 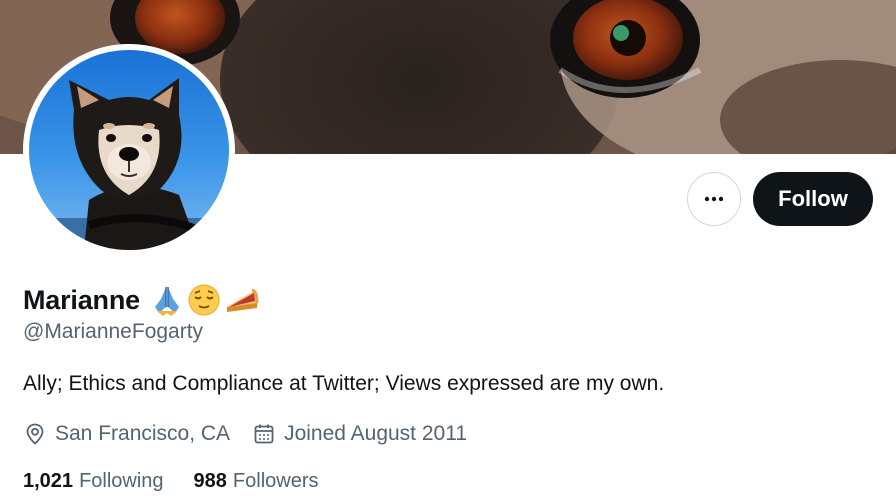 I want to click on followers-count: 988, so click(x=210, y=480).